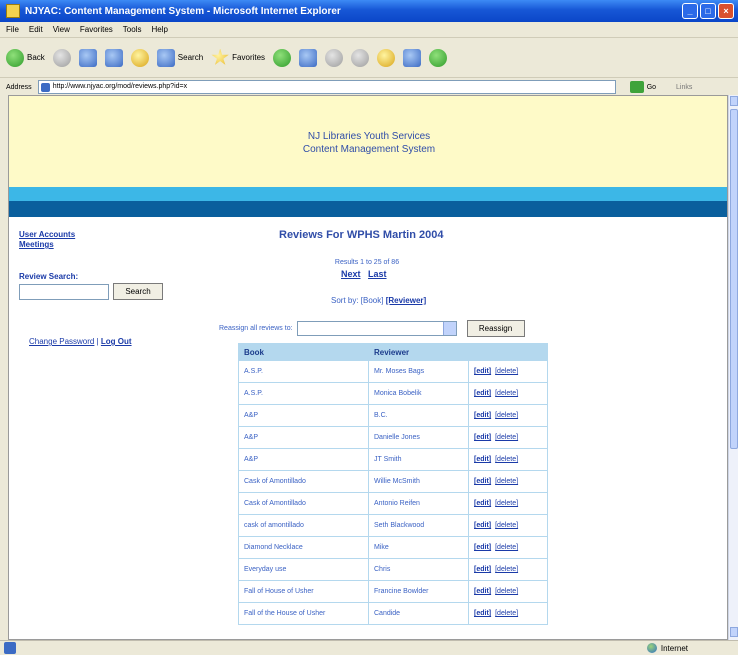 The height and width of the screenshot is (655, 738). Describe the element at coordinates (61, 57) in the screenshot. I see `forward-button` at that location.